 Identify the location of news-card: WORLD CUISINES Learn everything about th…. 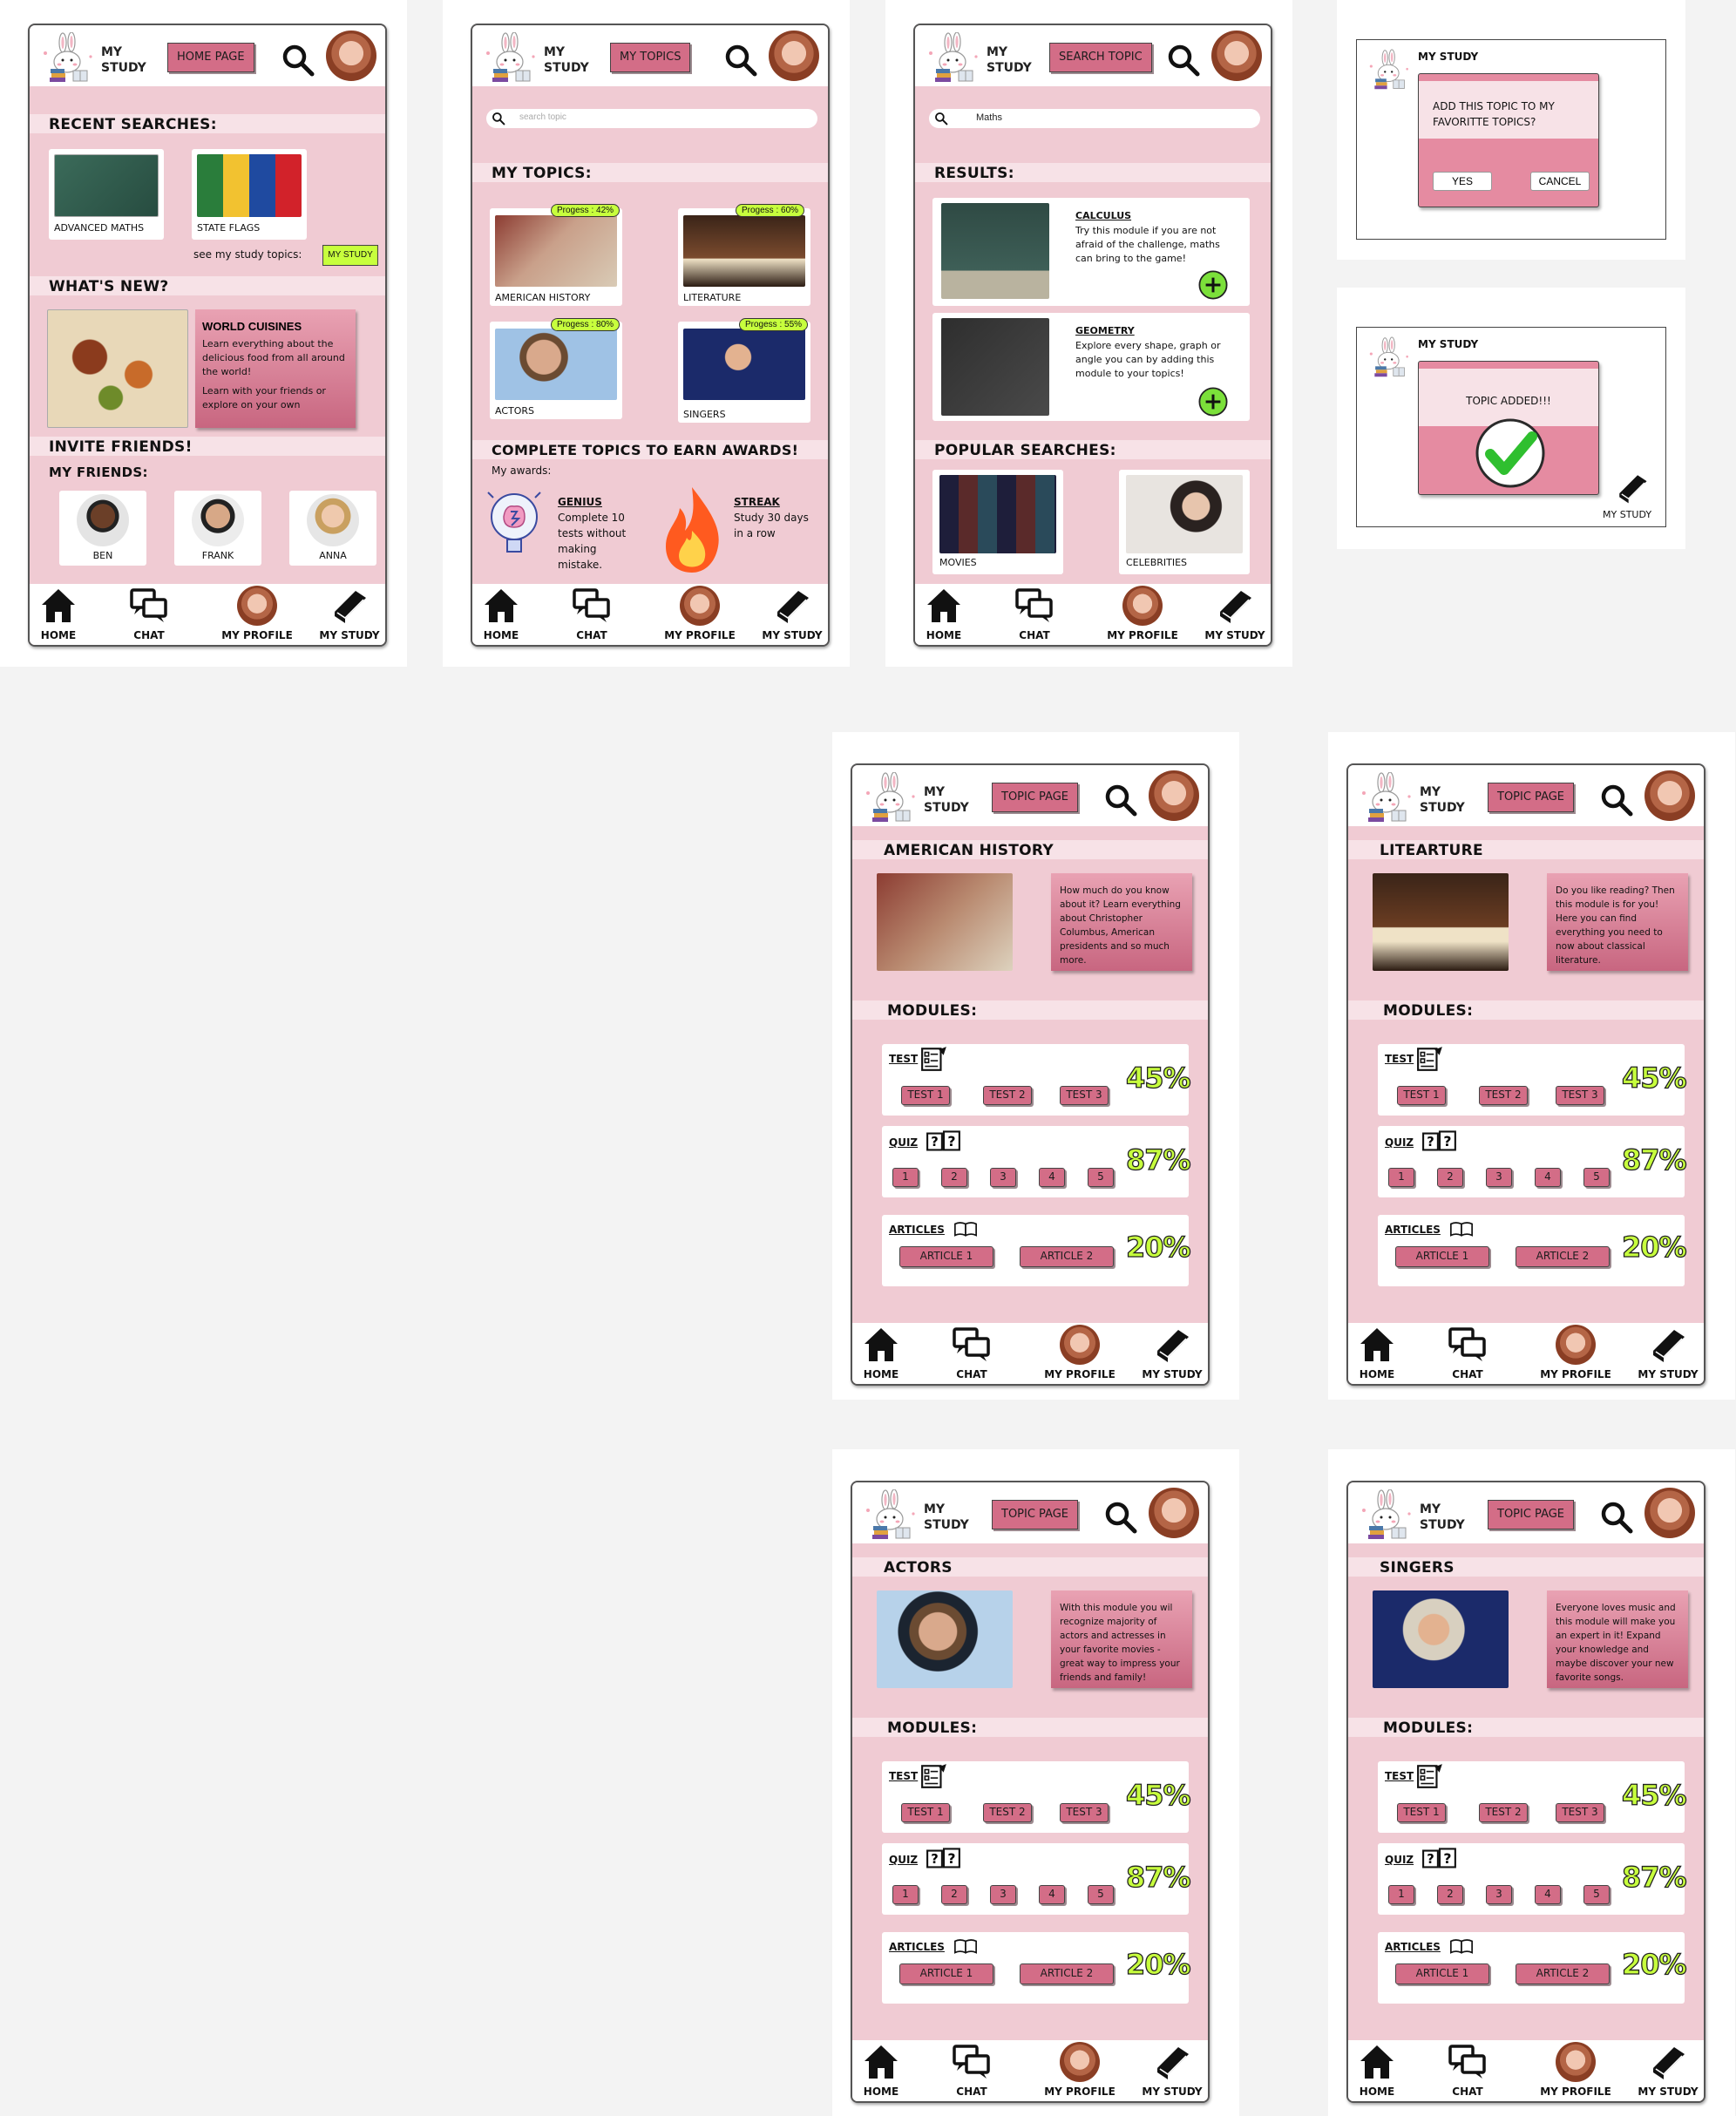
(275, 368).